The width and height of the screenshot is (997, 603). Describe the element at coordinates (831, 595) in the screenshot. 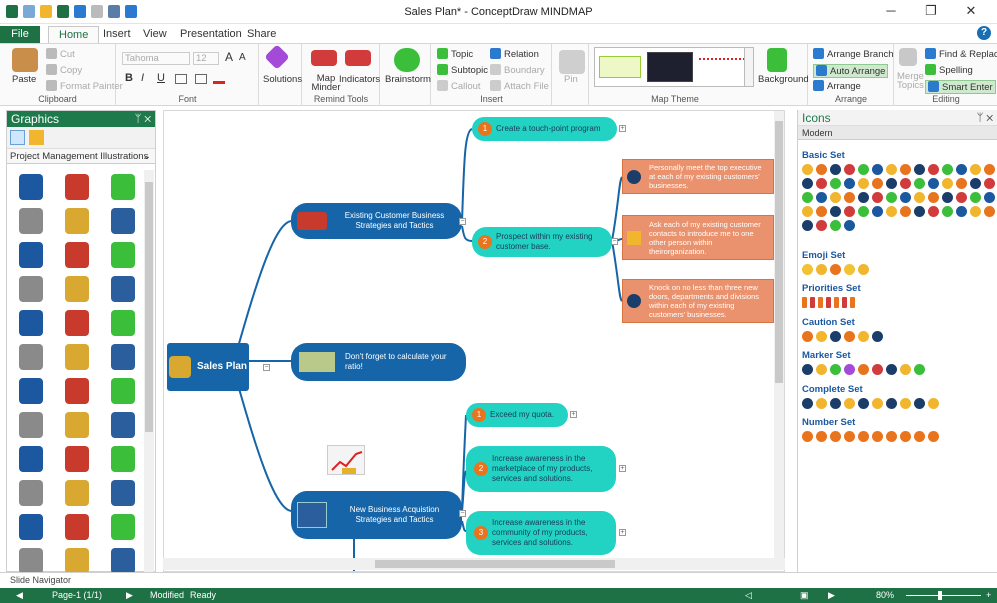

I see `play-icon: ▶` at that location.